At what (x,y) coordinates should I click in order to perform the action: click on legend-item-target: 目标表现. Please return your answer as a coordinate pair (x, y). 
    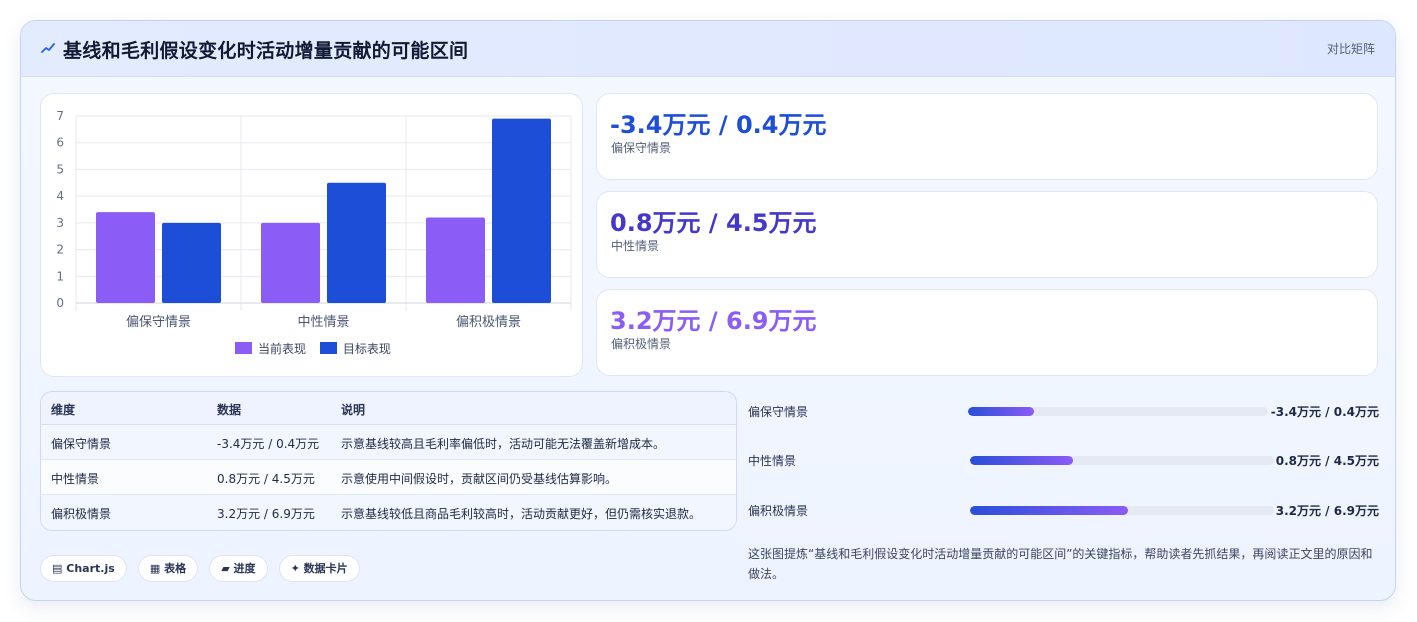
    Looking at the image, I should click on (355, 348).